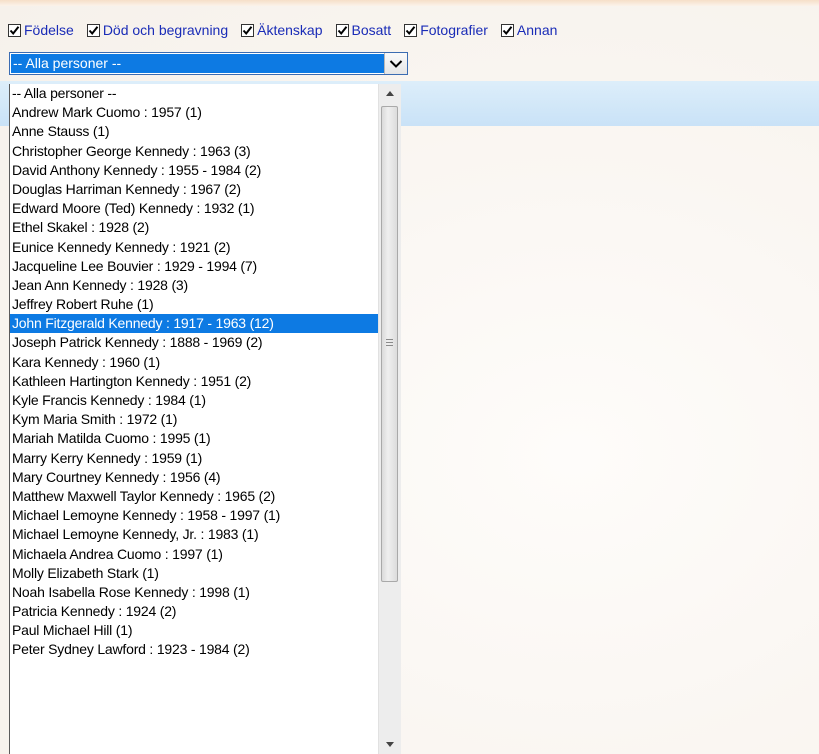 This screenshot has width=819, height=754. What do you see at coordinates (165, 30) in the screenshot?
I see `filter-label: Död och begravning` at bounding box center [165, 30].